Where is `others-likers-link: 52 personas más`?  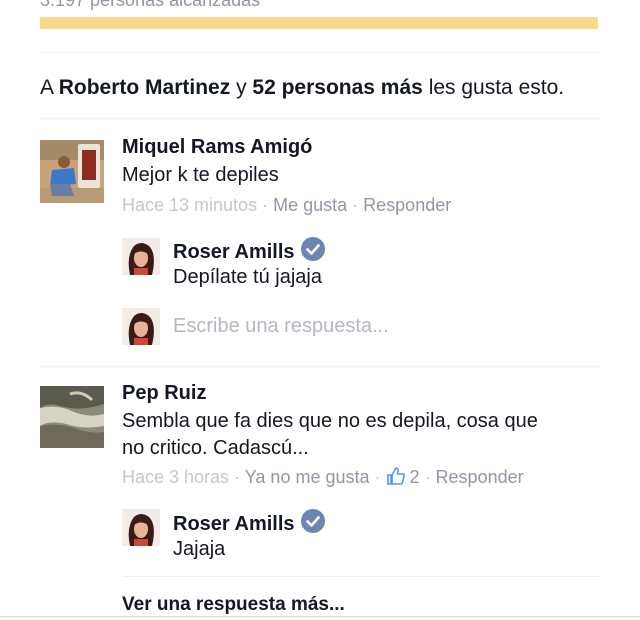 others-likers-link: 52 personas más is located at coordinates (337, 87).